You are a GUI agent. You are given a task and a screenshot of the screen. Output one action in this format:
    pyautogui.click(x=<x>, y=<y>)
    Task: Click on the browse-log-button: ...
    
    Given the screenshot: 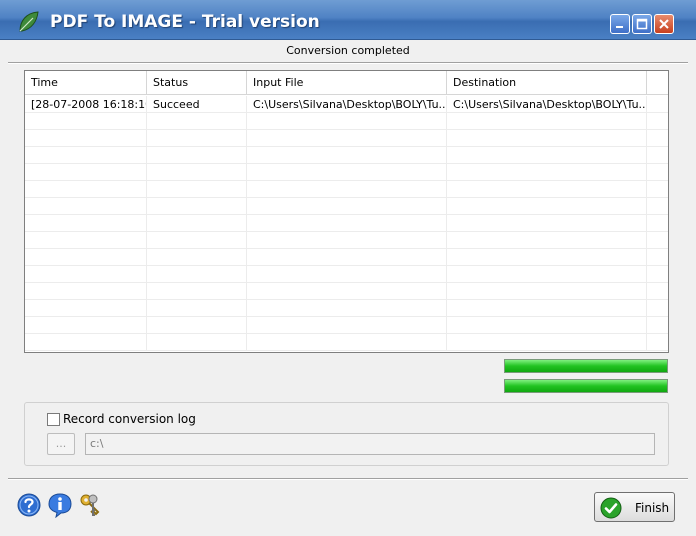 What is the action you would take?
    pyautogui.click(x=61, y=444)
    